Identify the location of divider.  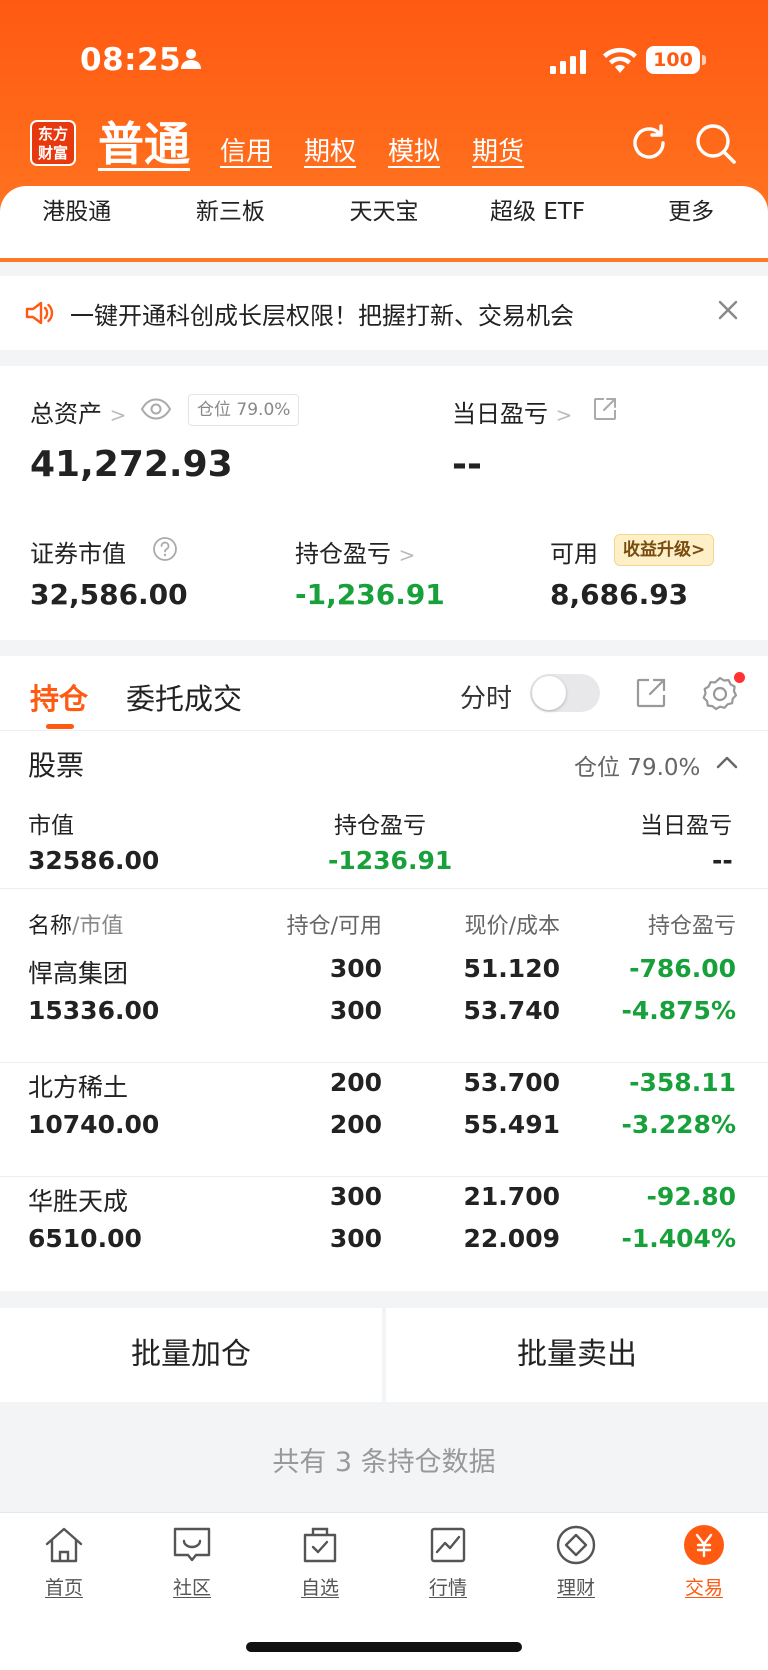
(384, 730).